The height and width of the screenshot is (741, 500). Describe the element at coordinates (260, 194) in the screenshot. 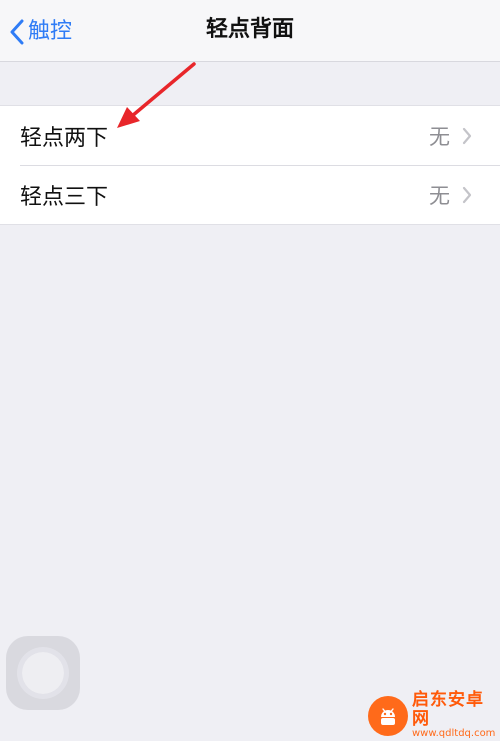

I see `row-triple-tap: 轻点三下 无` at that location.